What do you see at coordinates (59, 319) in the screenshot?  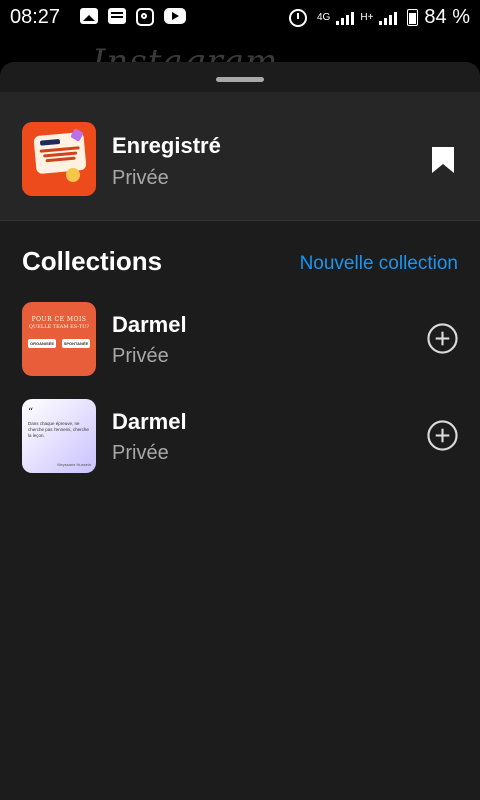 I see `thumbnail-text: POUR CE MOIS` at bounding box center [59, 319].